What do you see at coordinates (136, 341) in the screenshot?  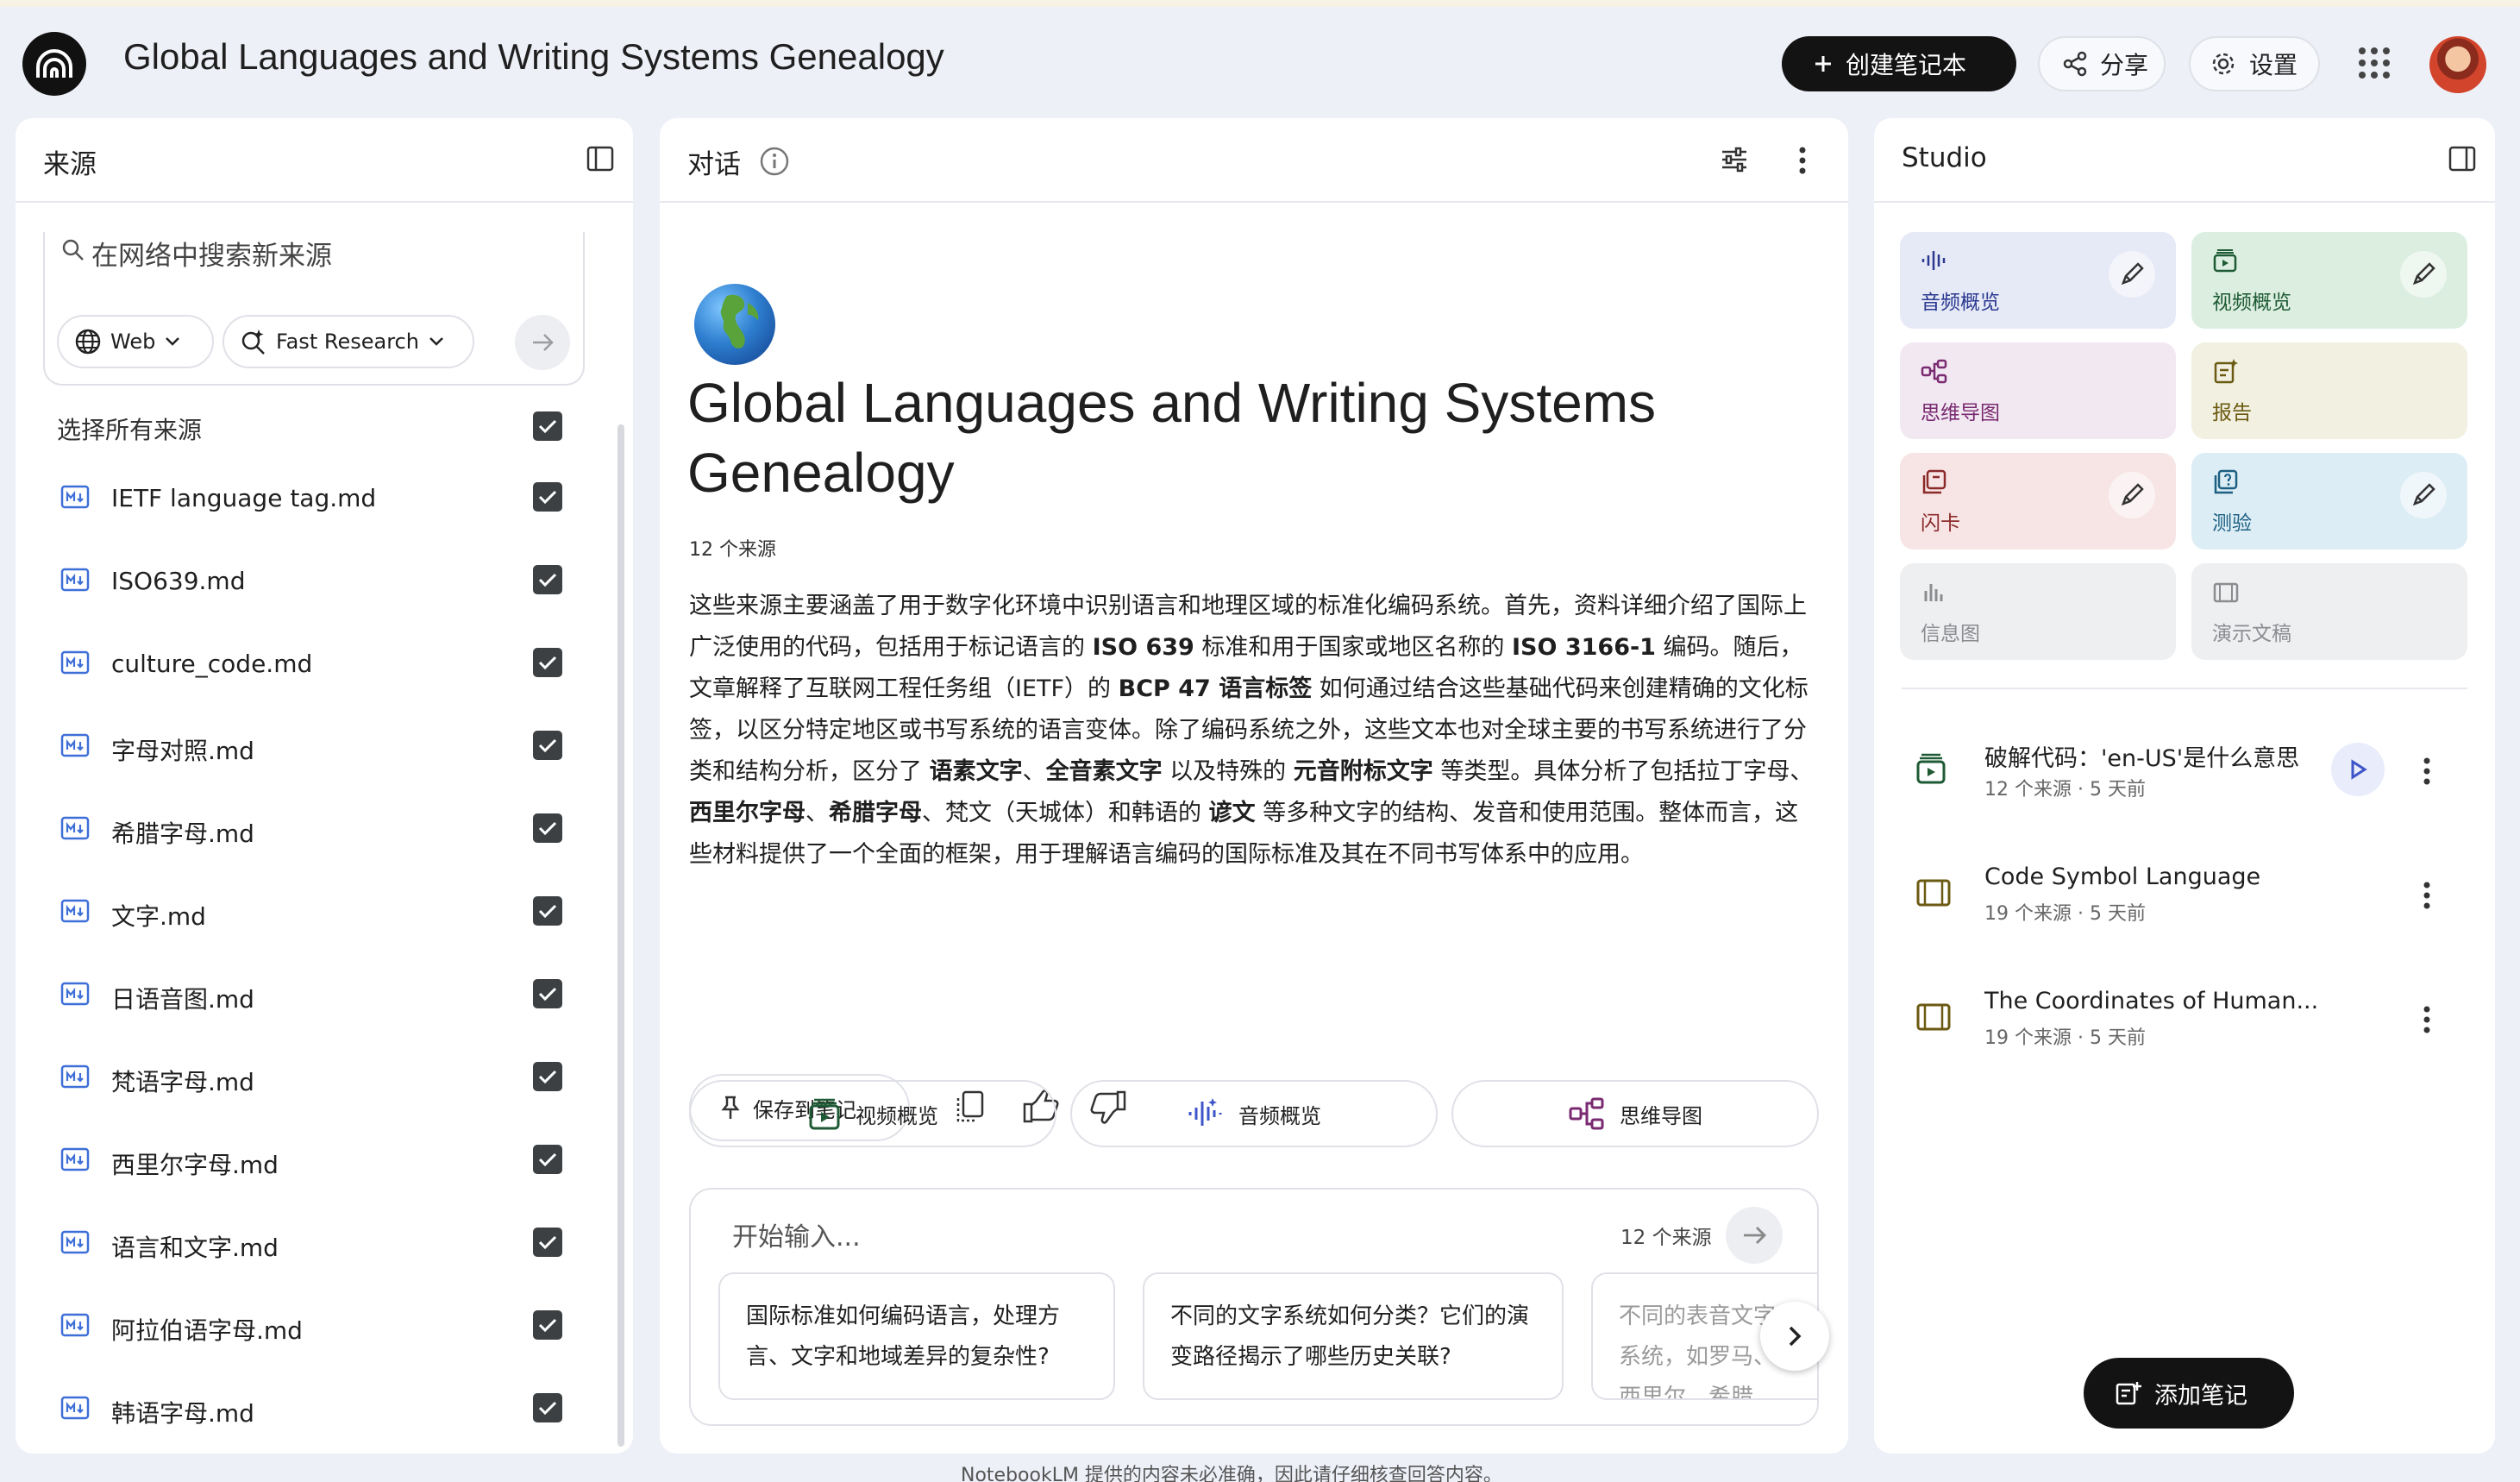 I see `web-source-dropdown: Web` at bounding box center [136, 341].